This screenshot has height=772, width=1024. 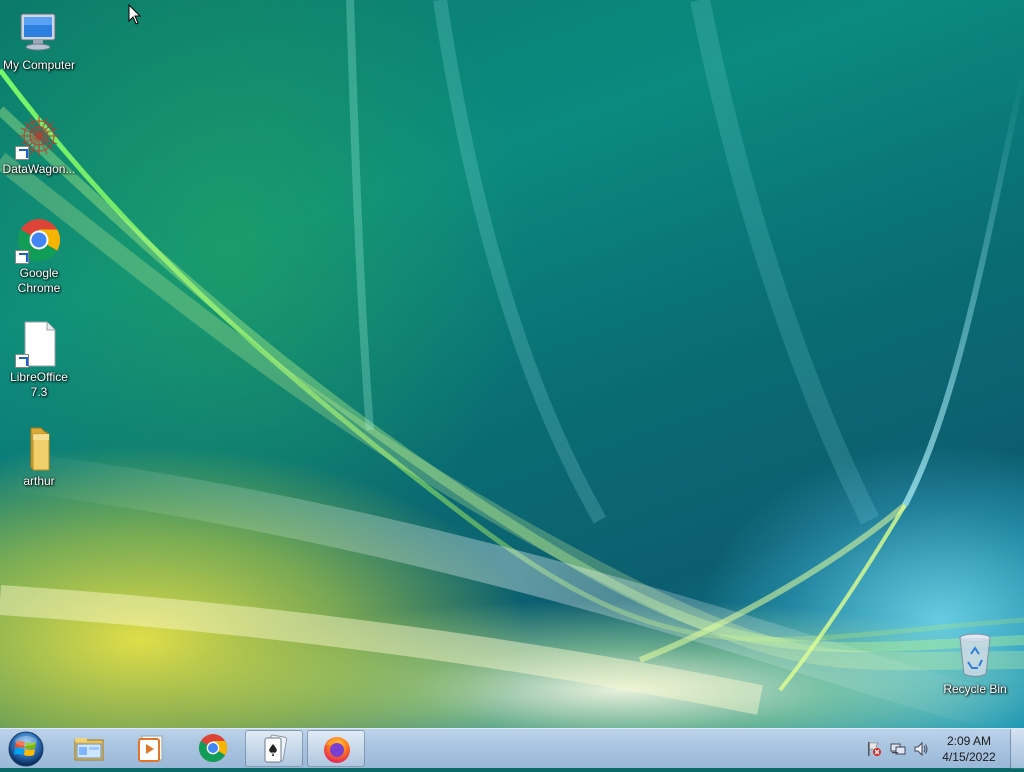 I want to click on volume-icon, so click(x=921, y=749).